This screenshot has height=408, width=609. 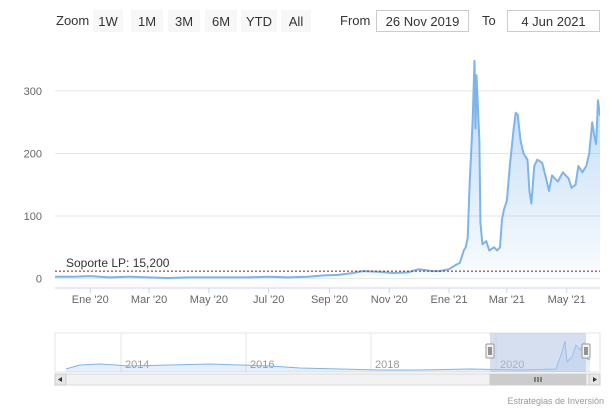 What do you see at coordinates (268, 300) in the screenshot?
I see `x-tick-label: Jul '20` at bounding box center [268, 300].